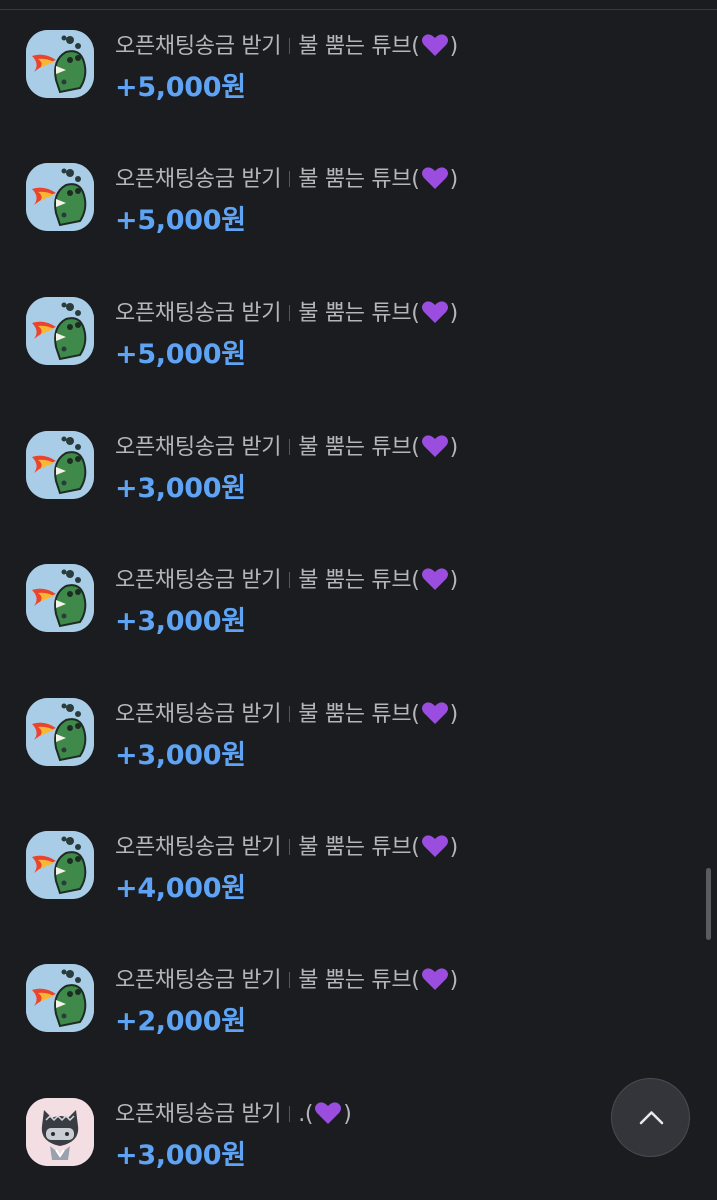 The width and height of the screenshot is (717, 1200). What do you see at coordinates (358, 1019) in the screenshot?
I see `transaction-row: 오픈채팅송금 받기 불 뿜는 튜브() +2,000원` at bounding box center [358, 1019].